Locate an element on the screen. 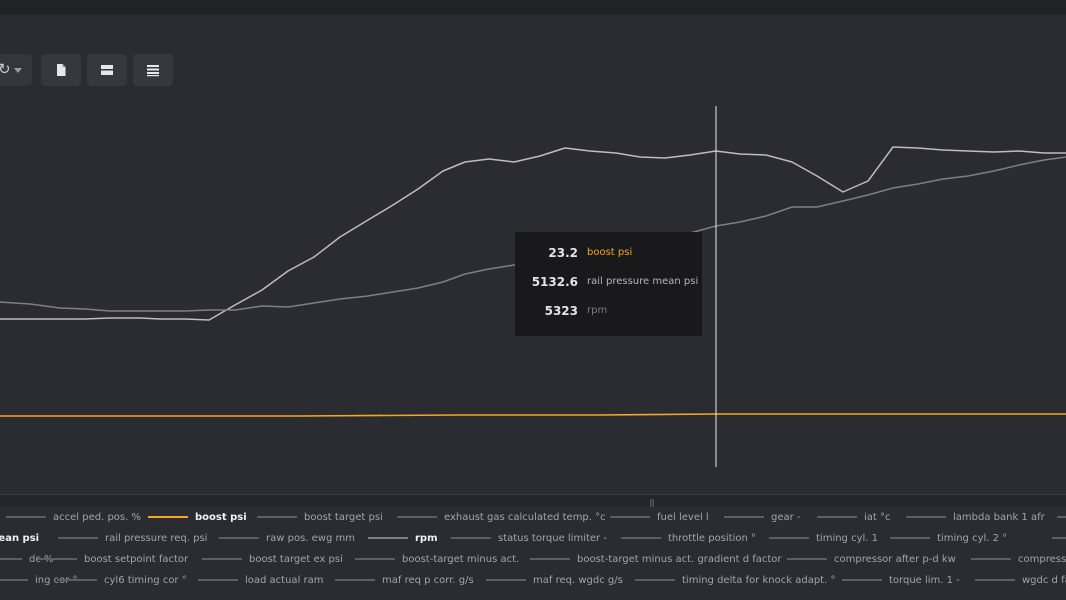  legend-label: raw pos. ewg mm is located at coordinates (310, 538).